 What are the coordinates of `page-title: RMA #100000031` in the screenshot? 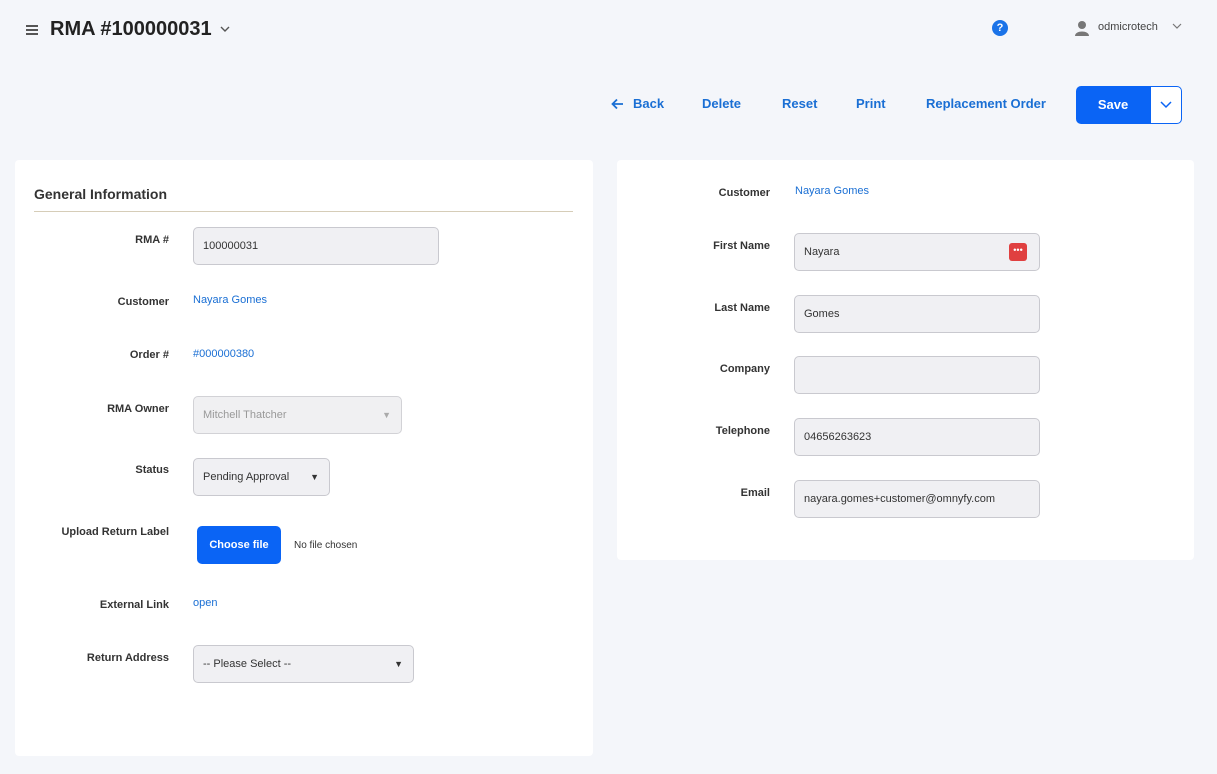 It's located at (131, 29).